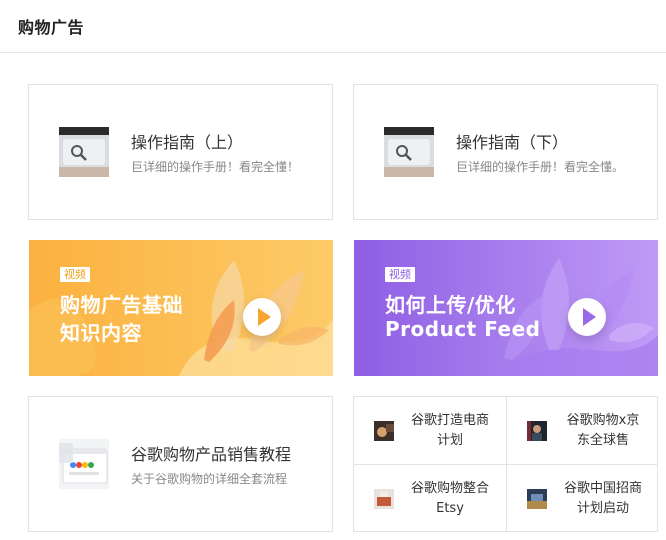 The width and height of the screenshot is (666, 540). I want to click on google-shopping-tutorial-card: 谷歌购物产品销售教程 关于谷歌购物的详细全套流程, so click(180, 464).